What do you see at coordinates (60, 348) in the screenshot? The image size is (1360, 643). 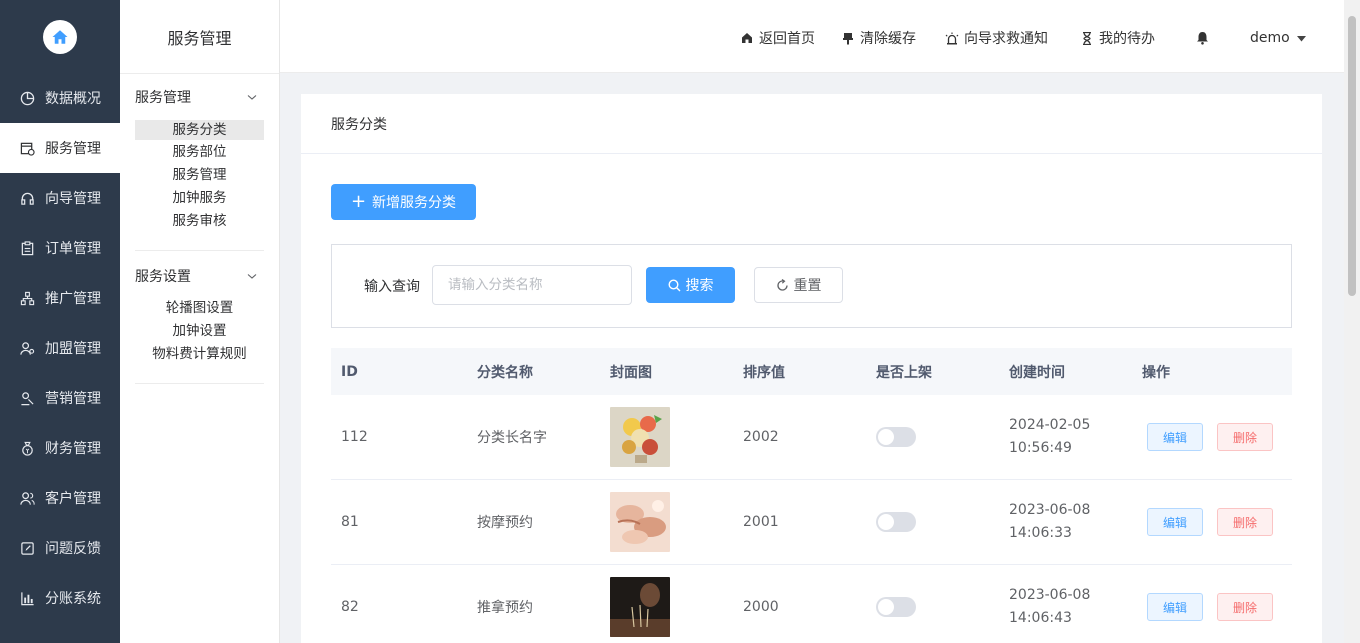 I see `nav-item-franchise: 加盟管理` at bounding box center [60, 348].